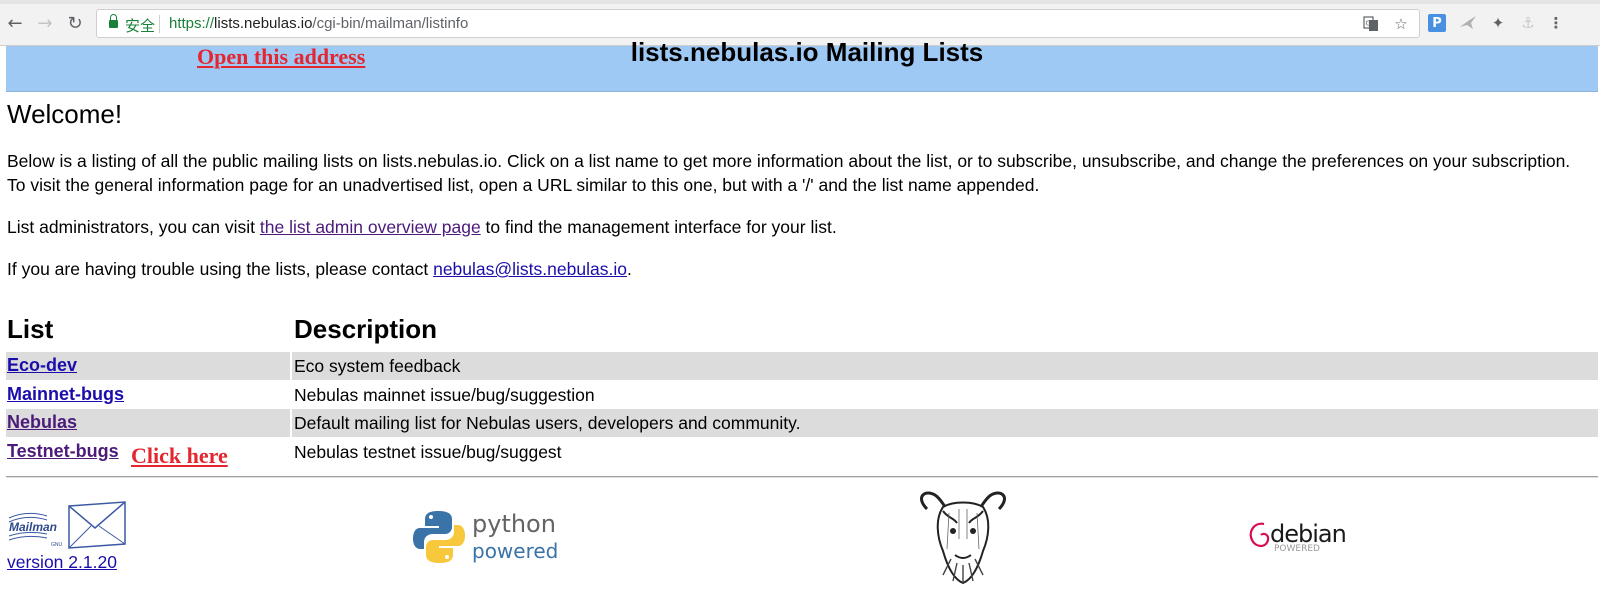 The height and width of the screenshot is (603, 1600). Describe the element at coordinates (67, 525) in the screenshot. I see `mailman-logo: Mailman GNU` at that location.